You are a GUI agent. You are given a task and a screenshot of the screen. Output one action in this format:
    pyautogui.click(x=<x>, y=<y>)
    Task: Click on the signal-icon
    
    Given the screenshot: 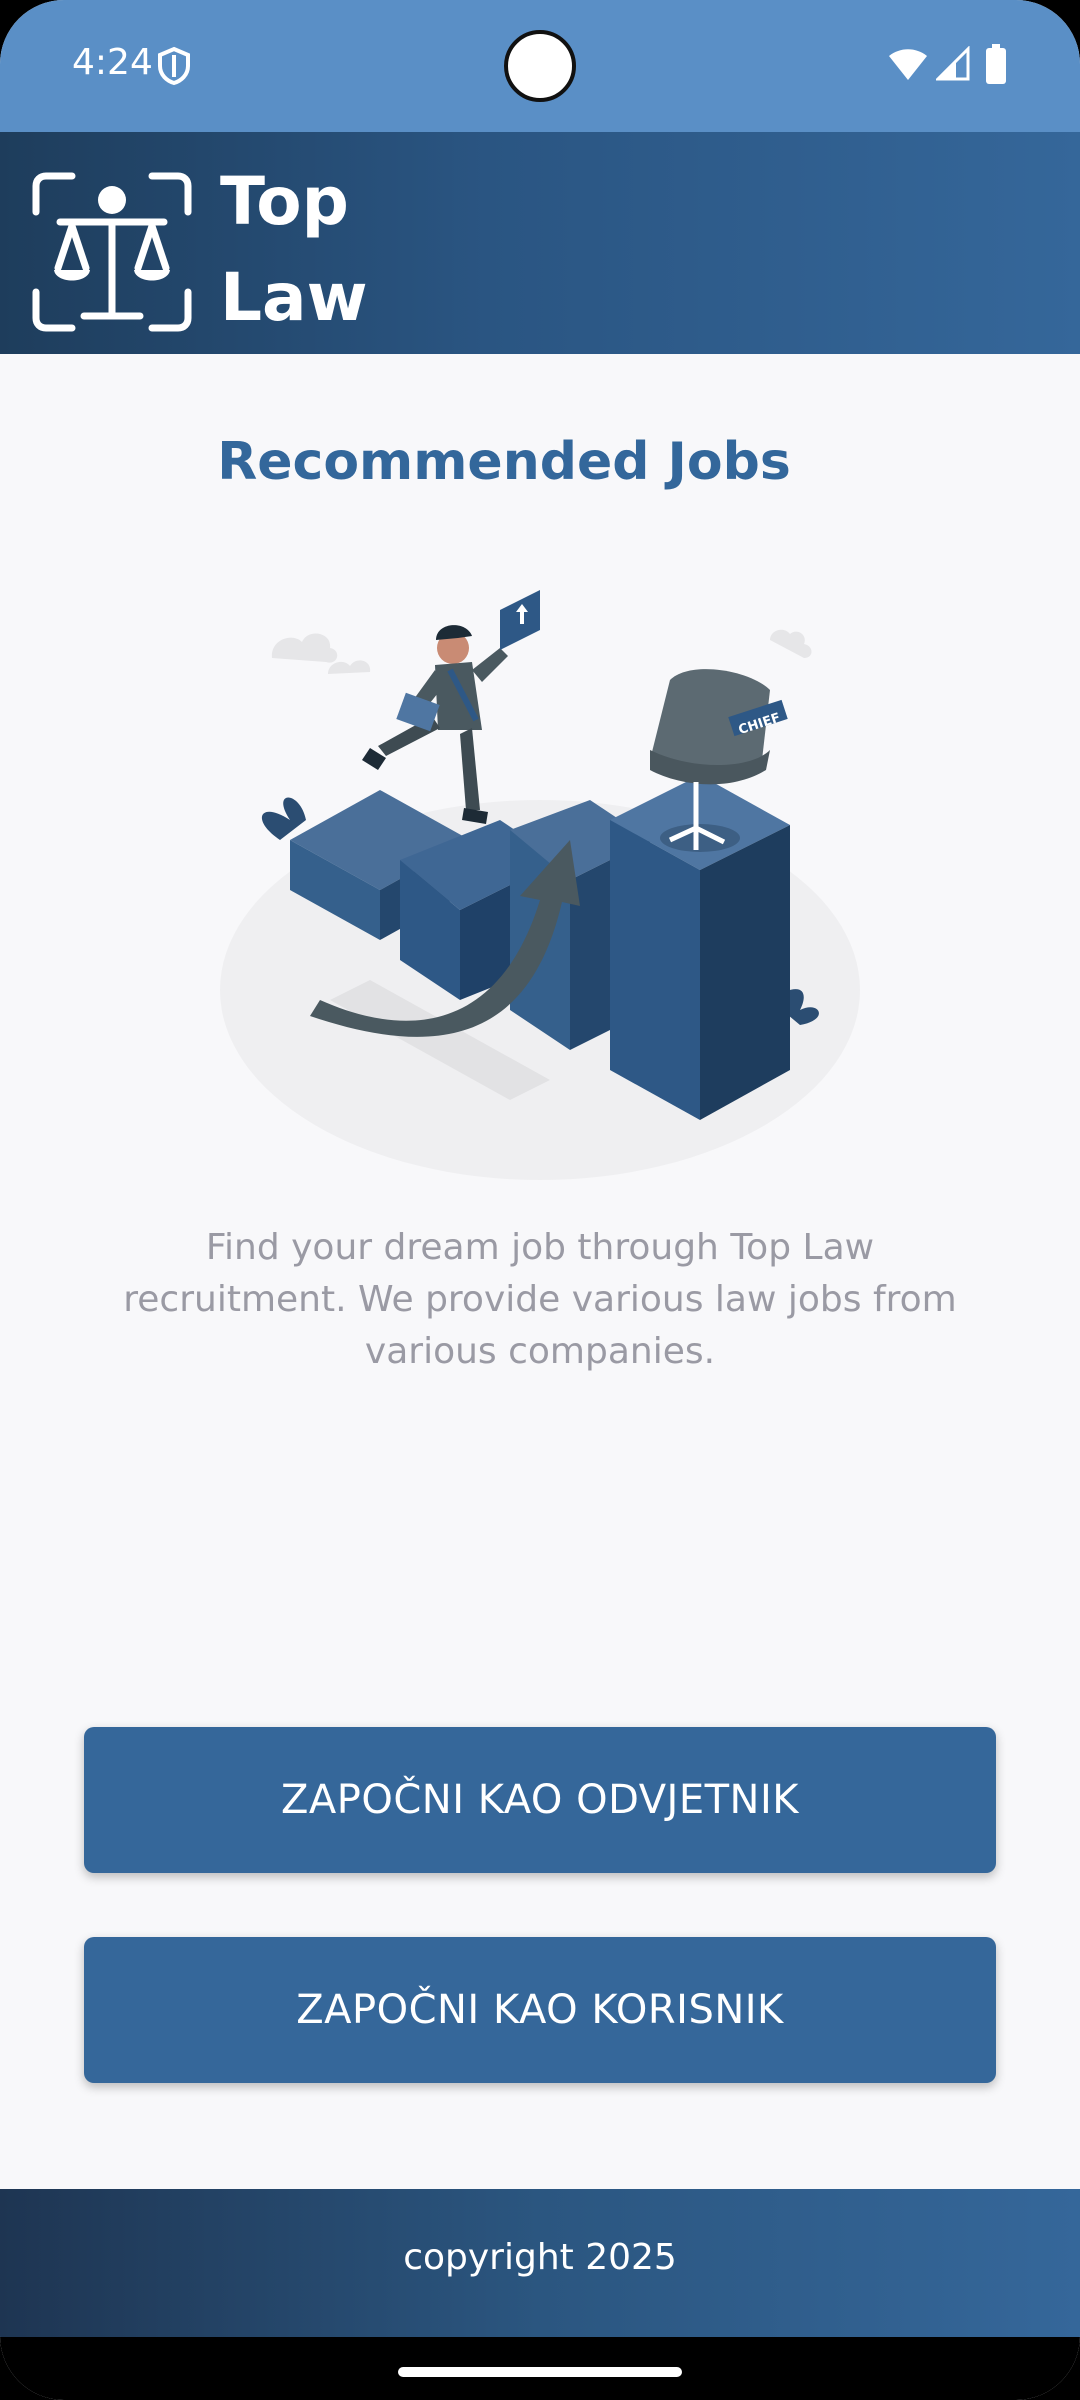 What is the action you would take?
    pyautogui.click(x=953, y=63)
    